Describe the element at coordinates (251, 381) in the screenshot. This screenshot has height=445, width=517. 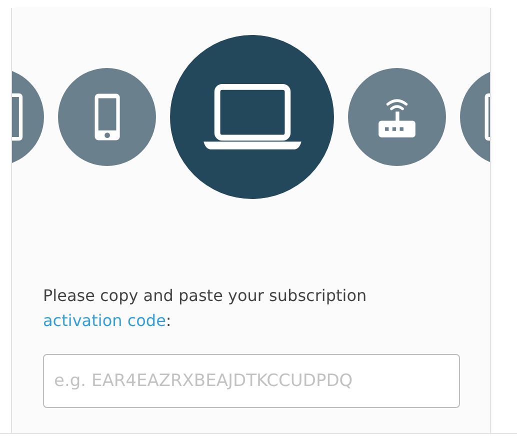
I see `activation-code-field: e.g. EAR4EAZRXBEAJDTKCCUDPDQ` at that location.